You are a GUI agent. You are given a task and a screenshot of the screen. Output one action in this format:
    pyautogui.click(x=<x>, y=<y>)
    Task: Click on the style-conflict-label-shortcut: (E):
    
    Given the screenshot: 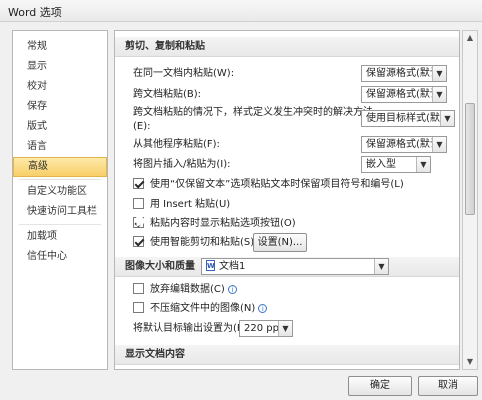 What is the action you would take?
    pyautogui.click(x=142, y=126)
    